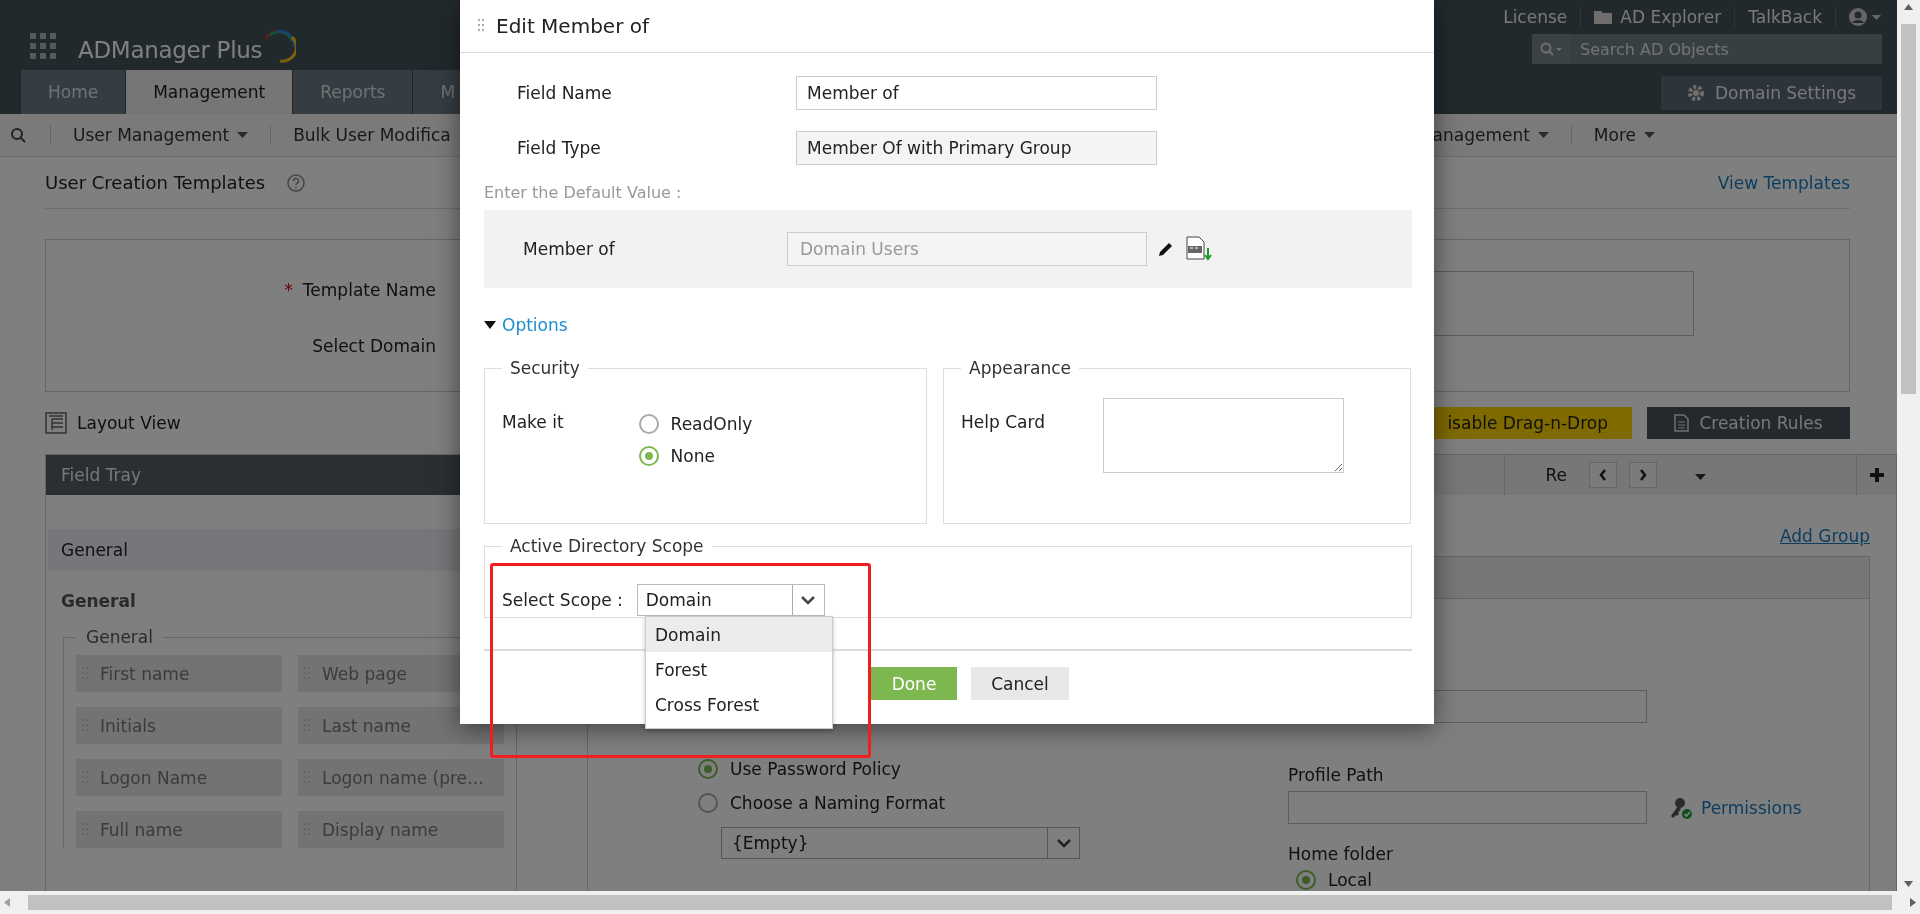  What do you see at coordinates (401, 829) in the screenshot?
I see `field-chip: Display name` at bounding box center [401, 829].